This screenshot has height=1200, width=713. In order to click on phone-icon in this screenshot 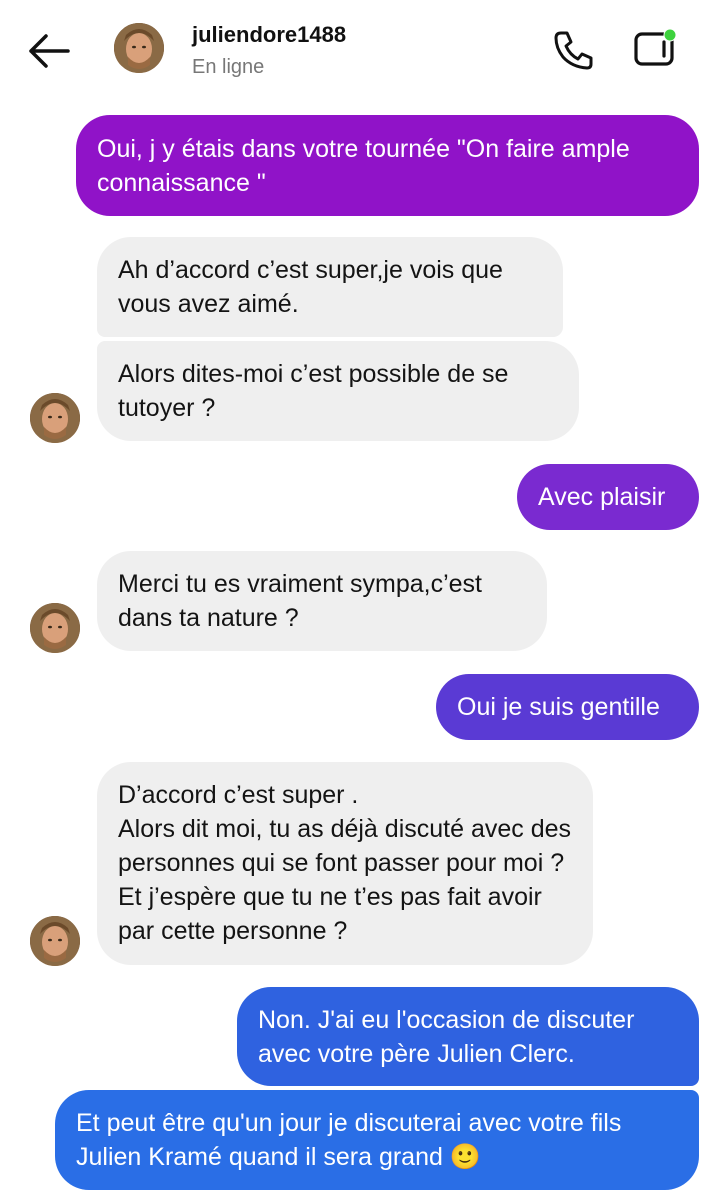, I will do `click(573, 50)`.